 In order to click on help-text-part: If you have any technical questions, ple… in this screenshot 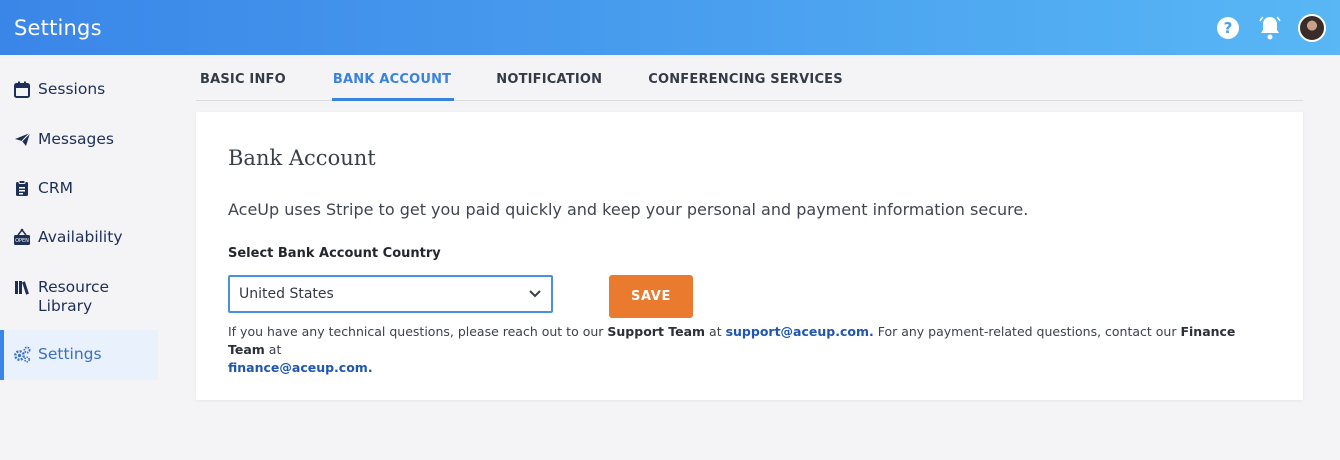, I will do `click(418, 331)`.